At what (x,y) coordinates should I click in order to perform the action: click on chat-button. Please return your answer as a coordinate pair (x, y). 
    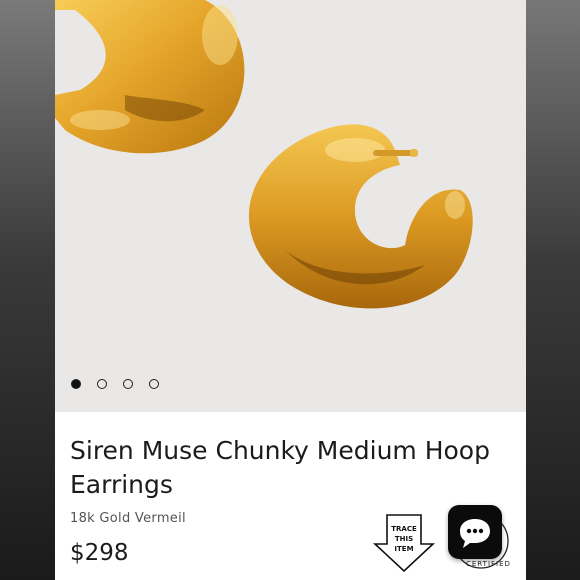
    Looking at the image, I should click on (475, 532).